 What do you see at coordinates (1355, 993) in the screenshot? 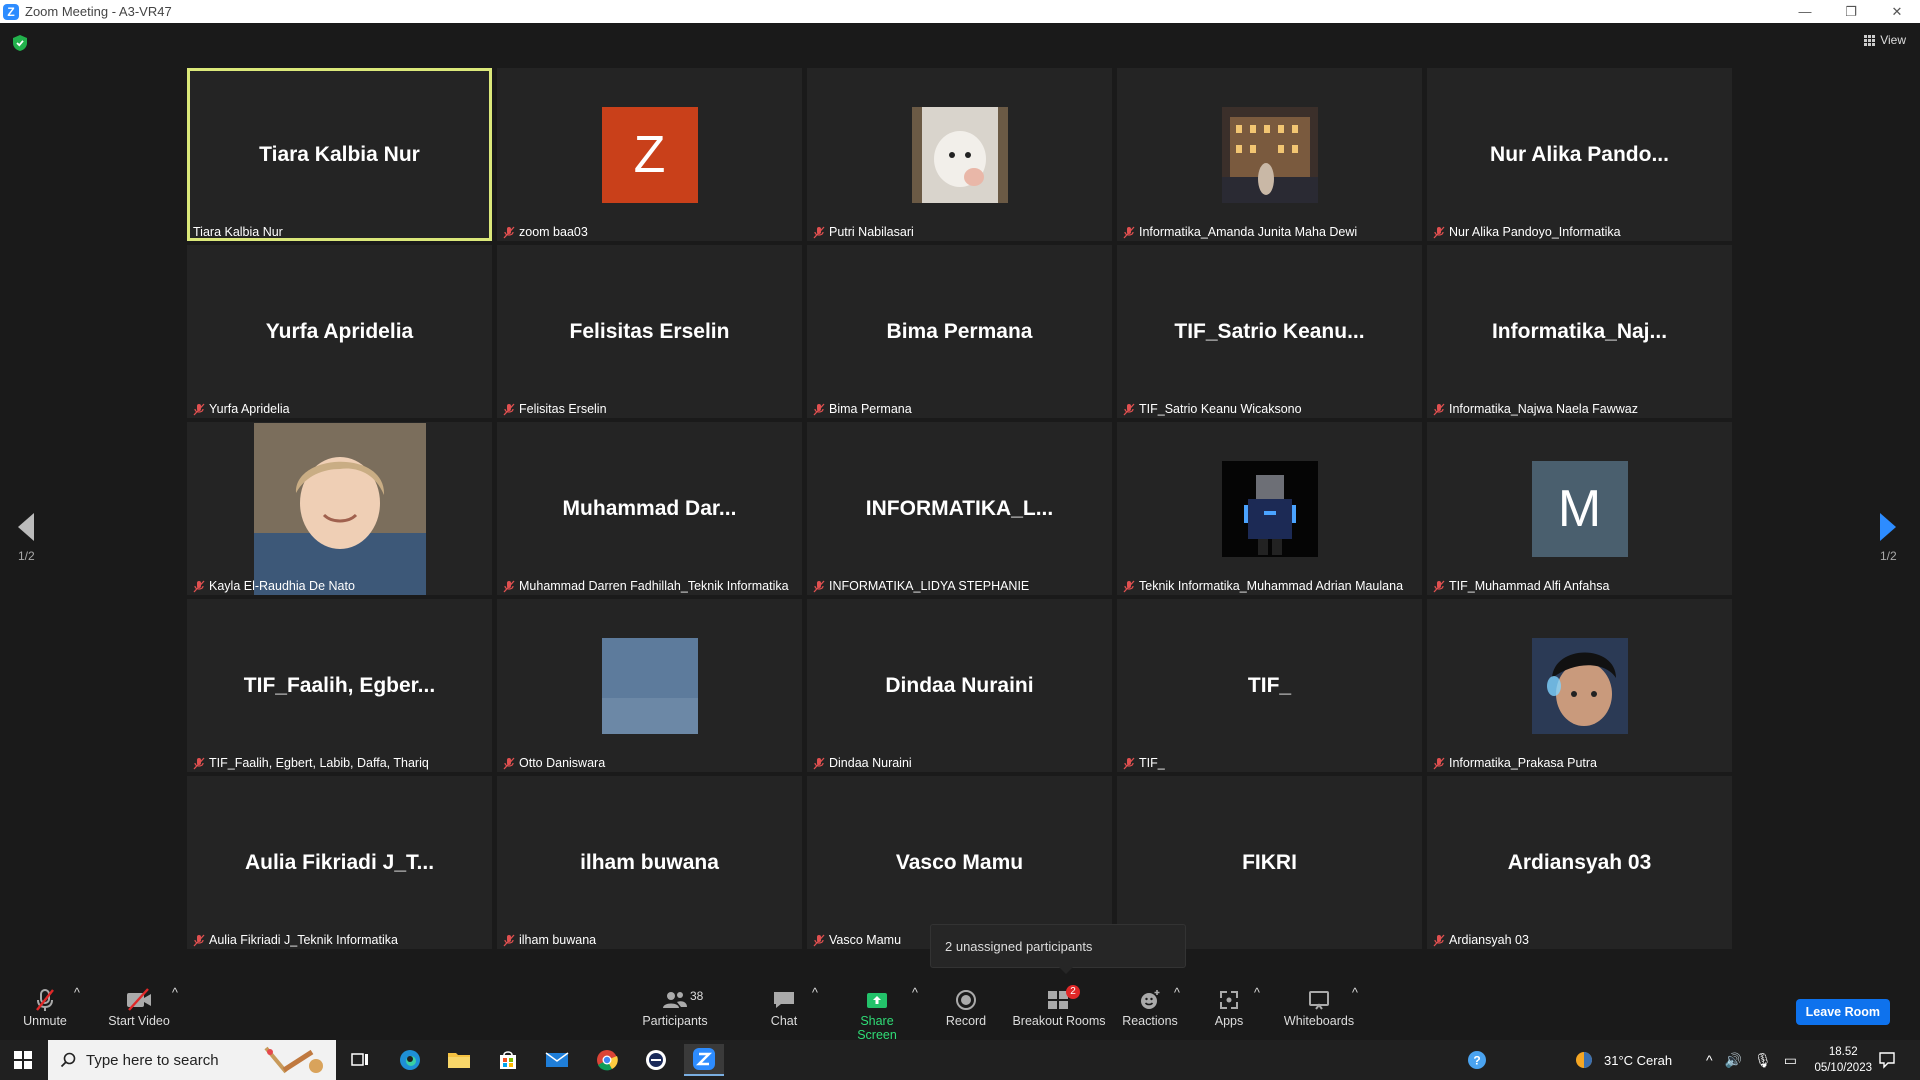
I see `whiteboards-options-caret-icon: ^` at bounding box center [1355, 993].